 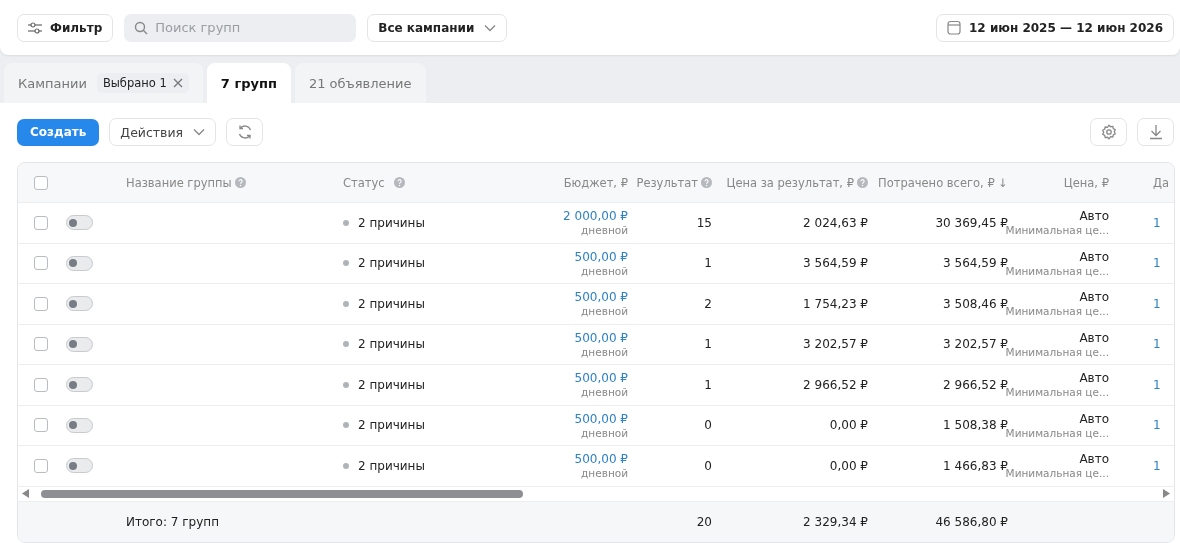 I want to click on refresh-button, so click(x=245, y=132).